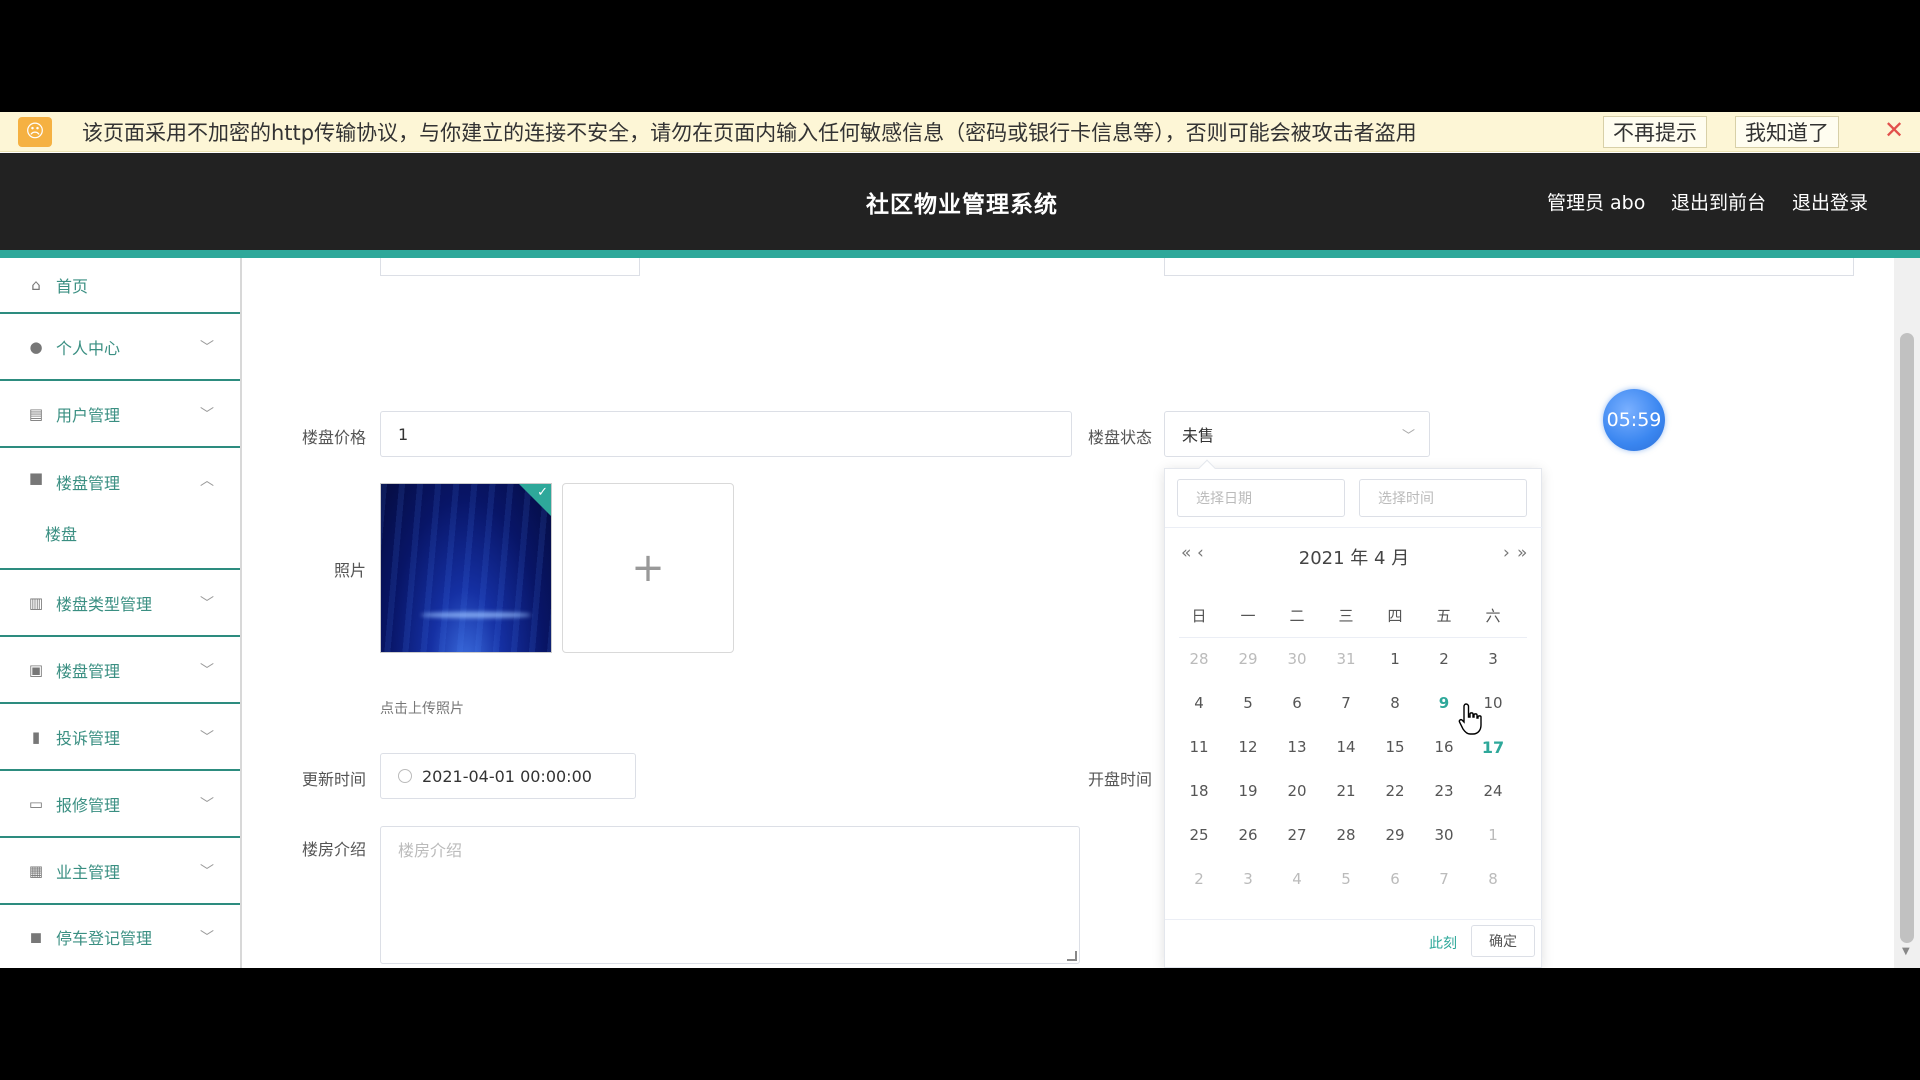  Describe the element at coordinates (1354, 558) in the screenshot. I see `picker-title: 2021 年 4 月` at that location.